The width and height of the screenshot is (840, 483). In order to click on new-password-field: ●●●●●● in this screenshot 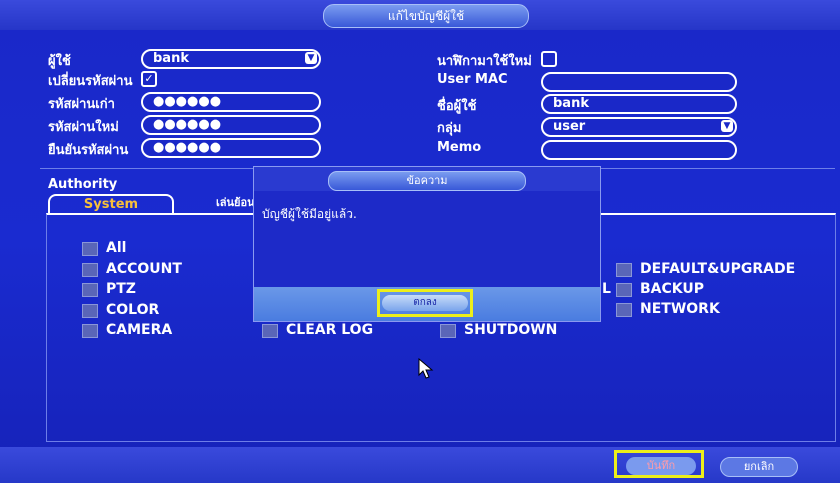, I will do `click(231, 125)`.